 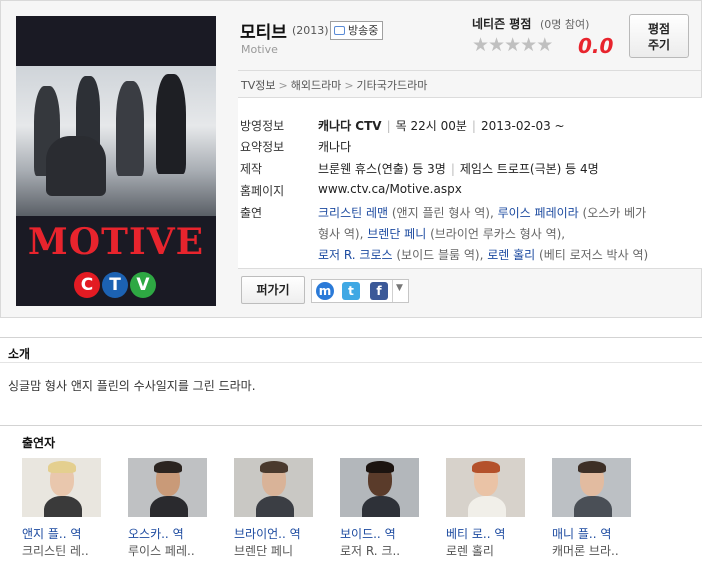 What do you see at coordinates (262, 126) in the screenshot?
I see `broadcast-label: 방영정보` at bounding box center [262, 126].